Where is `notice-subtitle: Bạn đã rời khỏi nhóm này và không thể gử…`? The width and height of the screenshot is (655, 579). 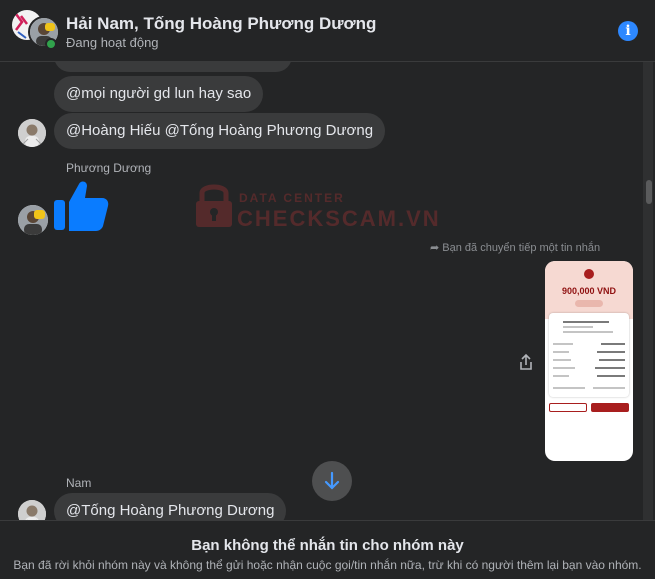 notice-subtitle: Bạn đã rời khỏi nhóm này và không thể gử… is located at coordinates (327, 565).